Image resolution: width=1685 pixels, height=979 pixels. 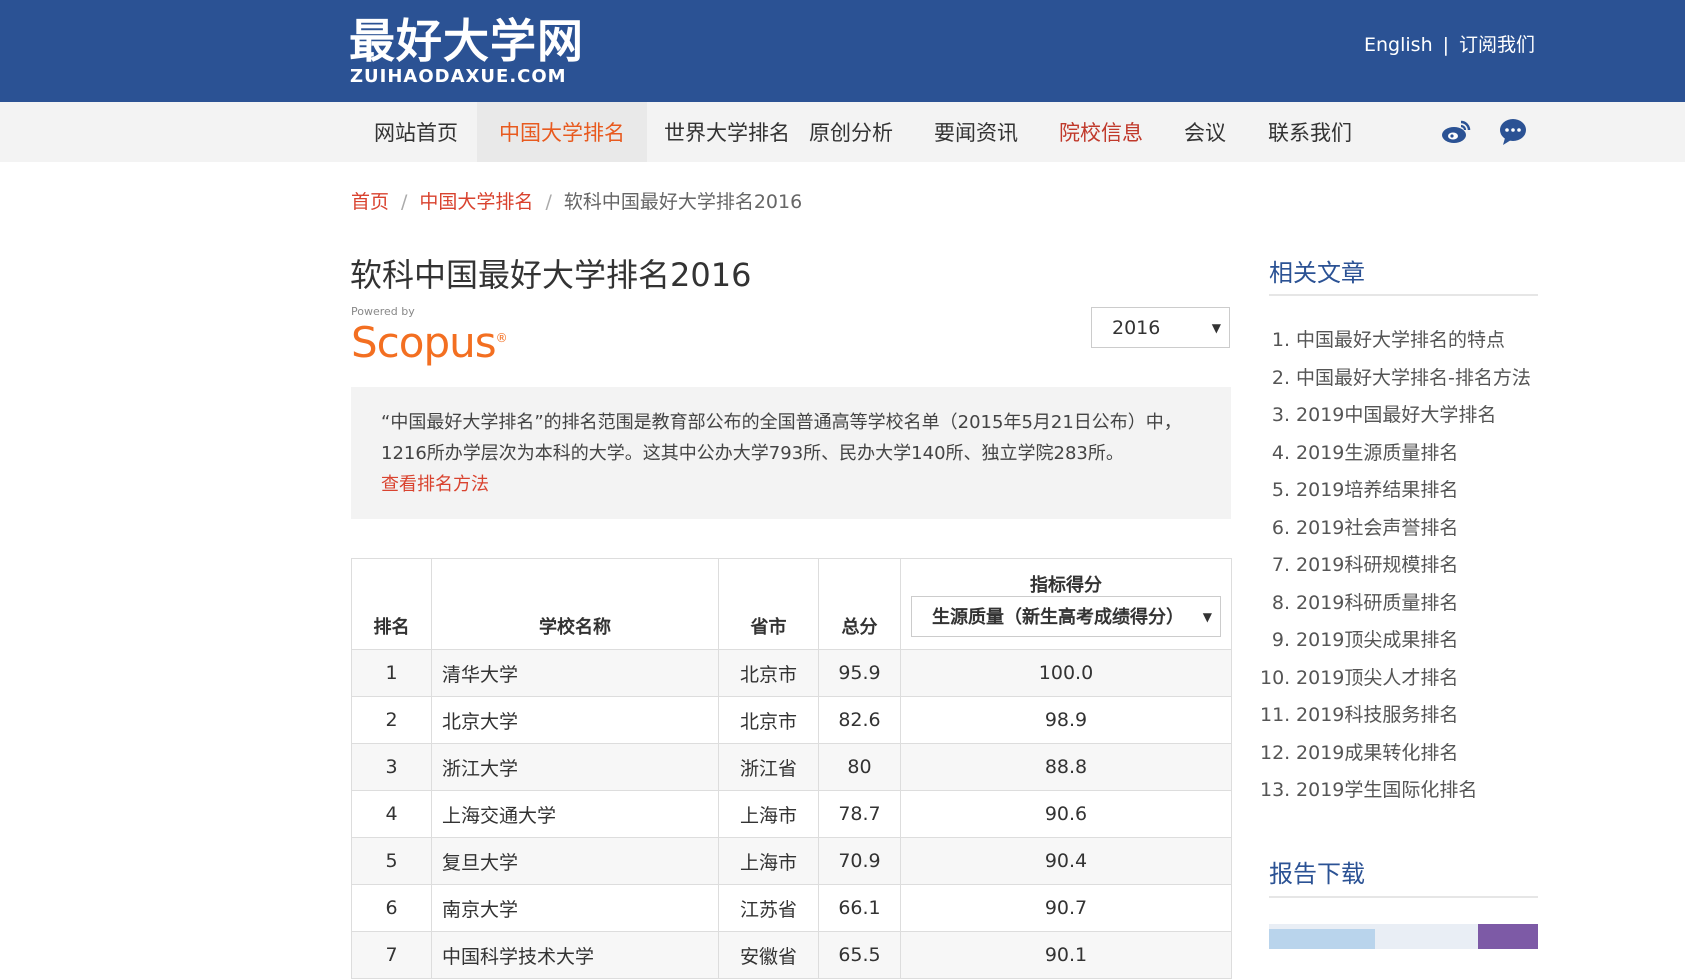 What do you see at coordinates (1058, 617) in the screenshot?
I see `indicator-select-value: 生源质量（新生高考成绩得分）` at bounding box center [1058, 617].